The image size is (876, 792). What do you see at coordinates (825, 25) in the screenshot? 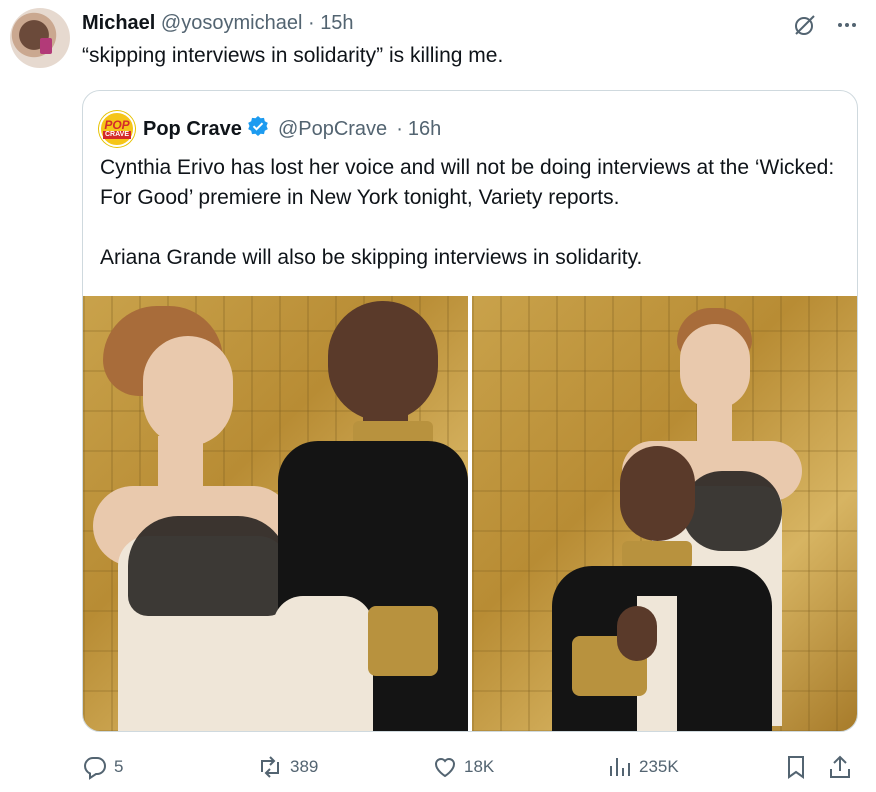
I see `top-right-icons` at bounding box center [825, 25].